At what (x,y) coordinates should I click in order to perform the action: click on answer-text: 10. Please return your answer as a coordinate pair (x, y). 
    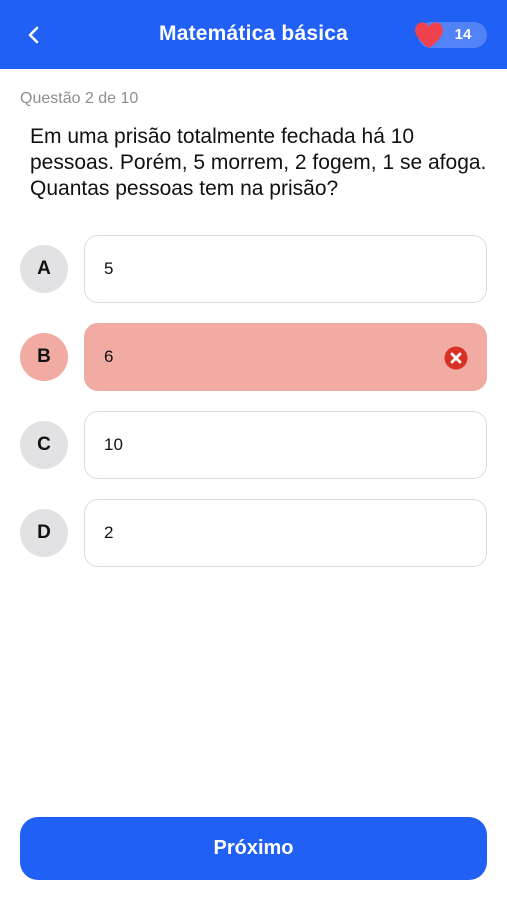
    Looking at the image, I should click on (113, 444).